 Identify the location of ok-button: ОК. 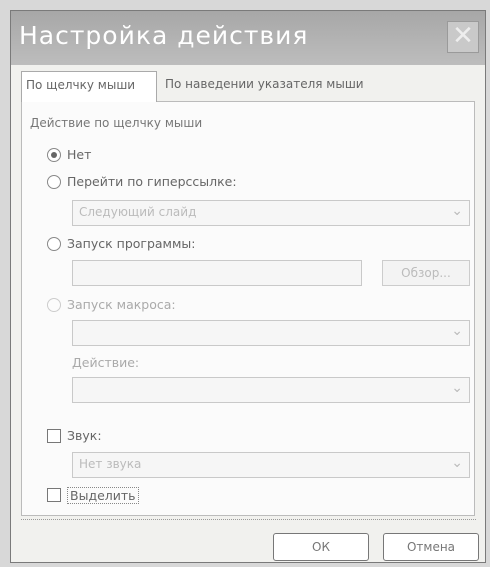
(321, 547).